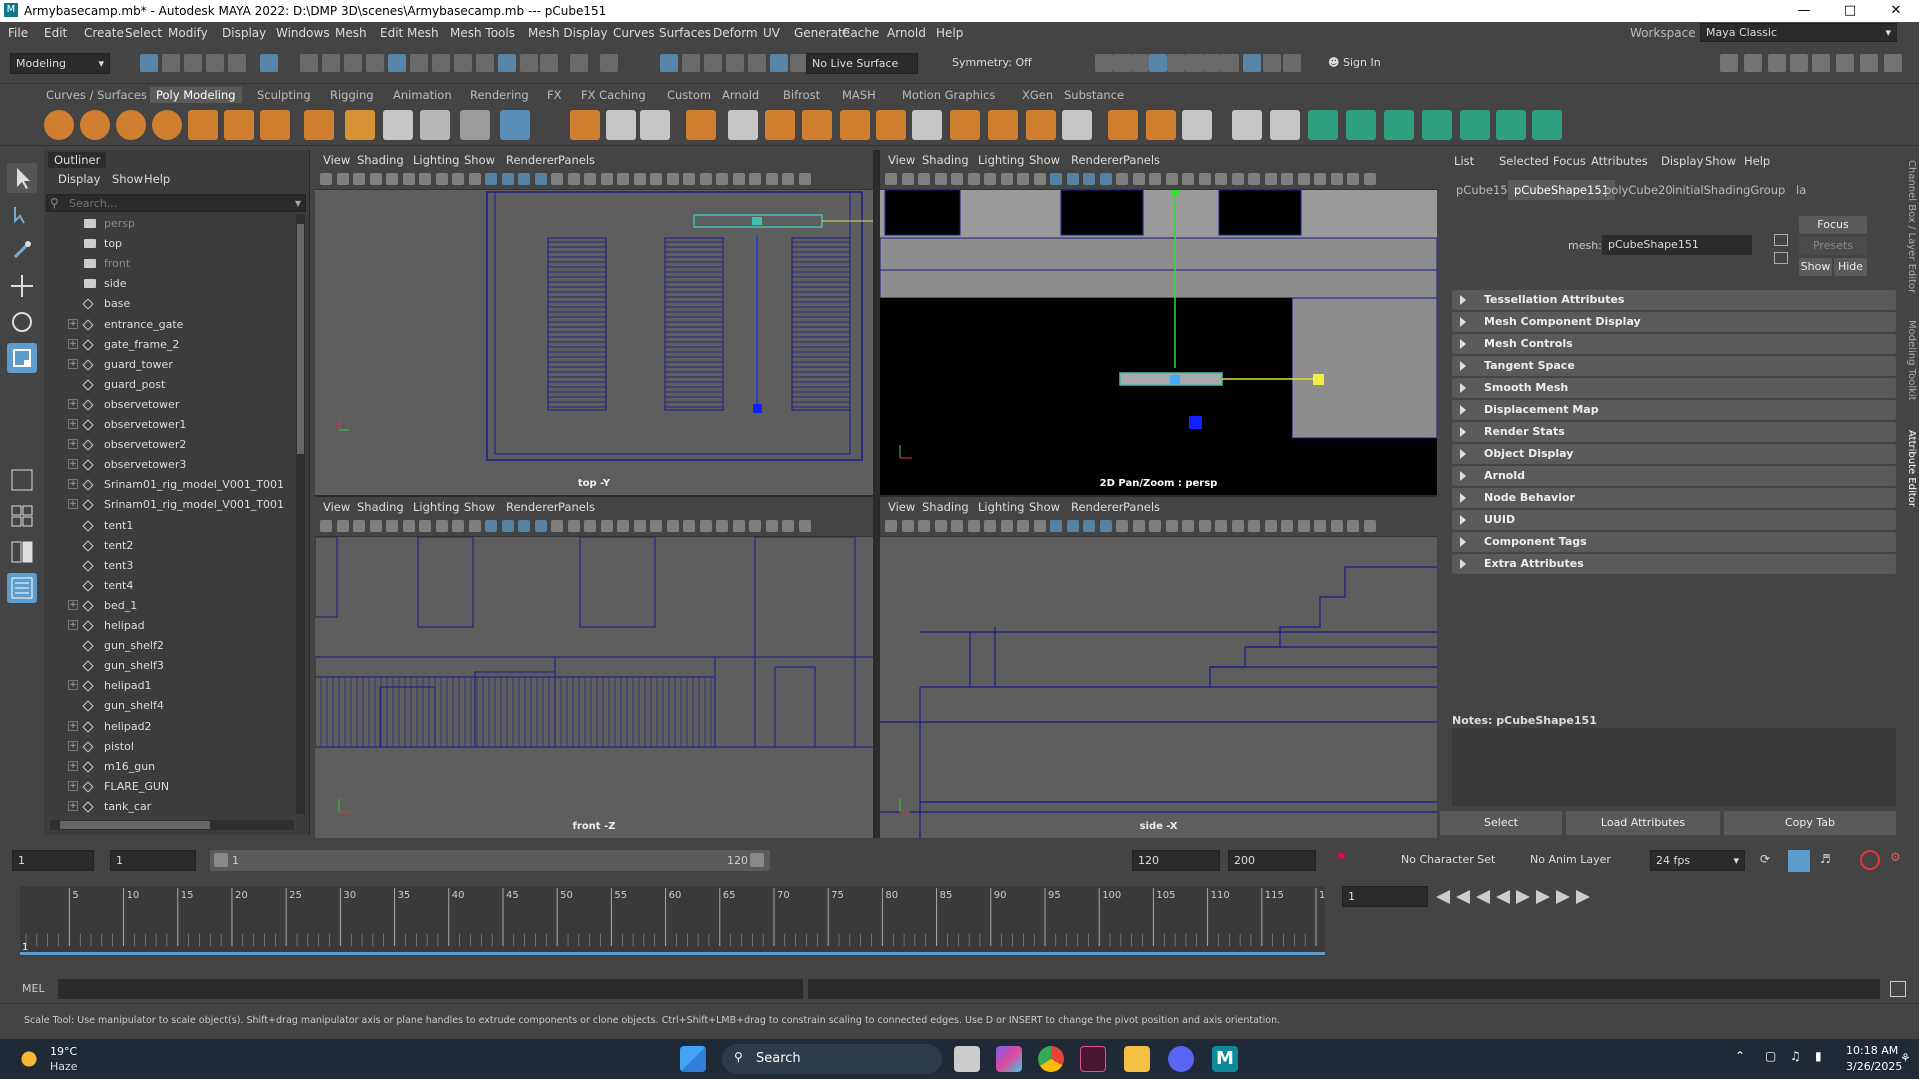  Describe the element at coordinates (55, 33) in the screenshot. I see `menu-edit: Edit` at that location.